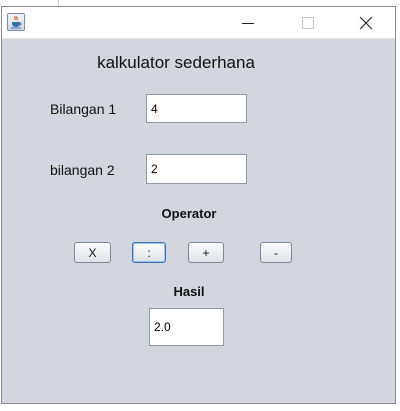 The image size is (400, 411). I want to click on hasil-label: Hasil, so click(189, 291).